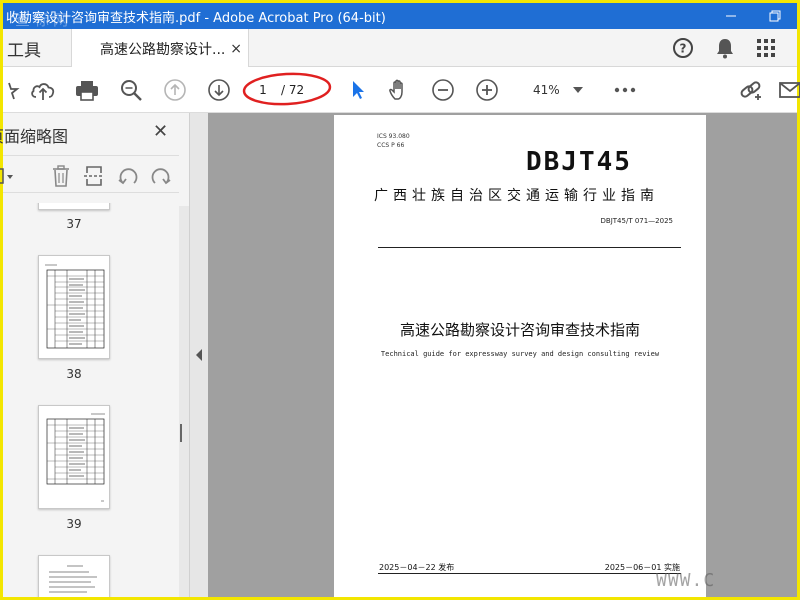 The image size is (800, 600). I want to click on notifications-button, so click(725, 48).